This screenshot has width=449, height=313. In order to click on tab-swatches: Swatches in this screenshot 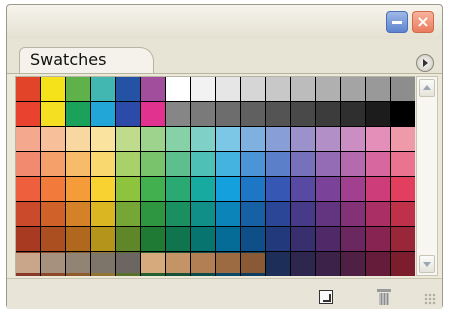, I will do `click(86, 60)`.